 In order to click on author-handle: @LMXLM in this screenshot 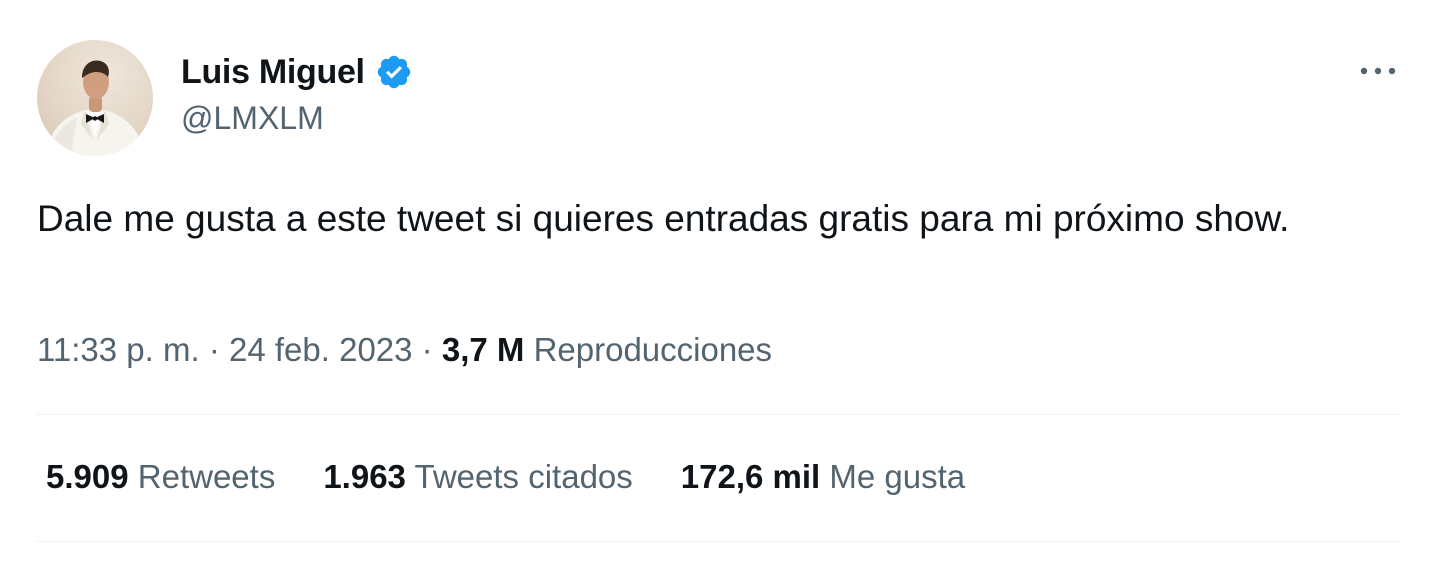, I will do `click(252, 118)`.